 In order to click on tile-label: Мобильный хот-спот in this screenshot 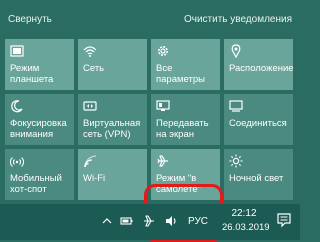, I will do `click(36, 184)`.